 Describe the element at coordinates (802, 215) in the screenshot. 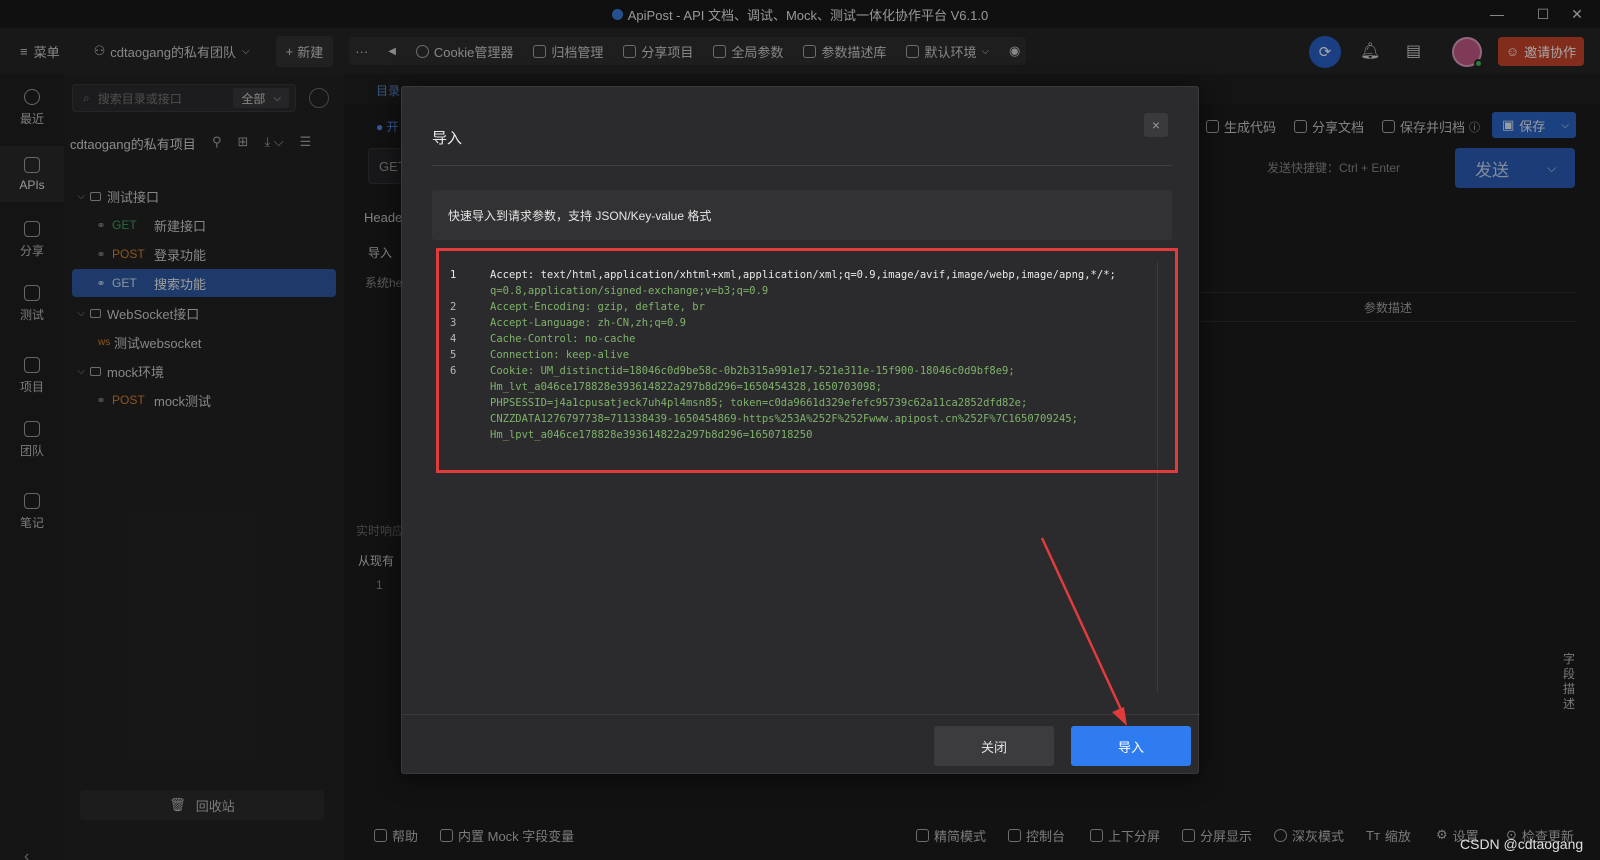

I see `import-hint: 快速导入到请求参数，支持 JSON/Key-value 格式` at that location.